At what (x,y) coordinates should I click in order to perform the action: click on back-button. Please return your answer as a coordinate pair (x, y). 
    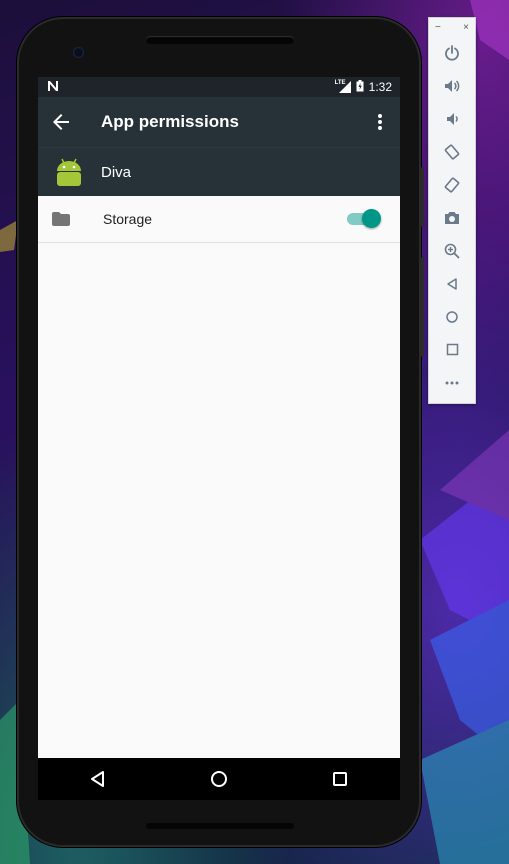
    Looking at the image, I should click on (452, 283).